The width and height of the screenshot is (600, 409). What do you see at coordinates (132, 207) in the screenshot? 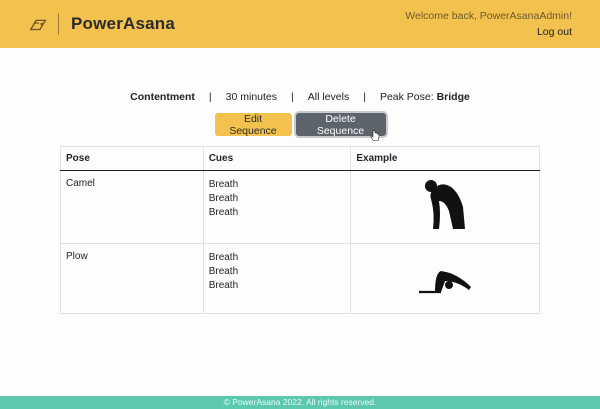
I see `pose-name: Camel` at bounding box center [132, 207].